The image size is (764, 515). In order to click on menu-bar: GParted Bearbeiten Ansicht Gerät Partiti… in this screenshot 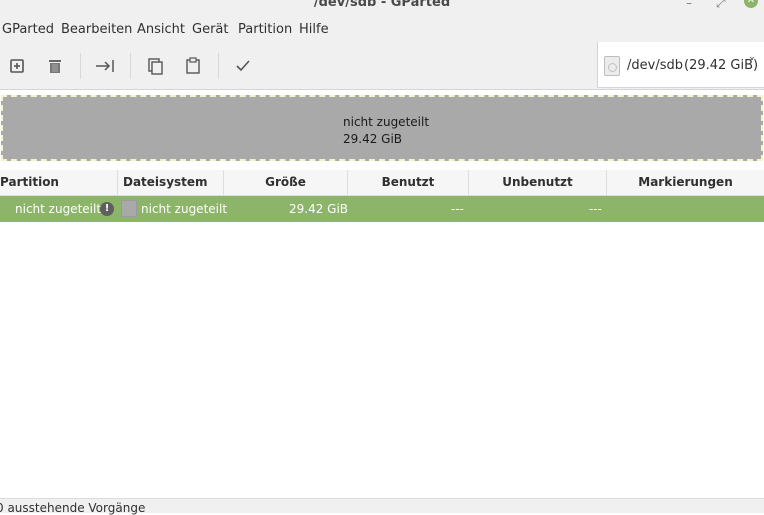, I will do `click(382, 29)`.